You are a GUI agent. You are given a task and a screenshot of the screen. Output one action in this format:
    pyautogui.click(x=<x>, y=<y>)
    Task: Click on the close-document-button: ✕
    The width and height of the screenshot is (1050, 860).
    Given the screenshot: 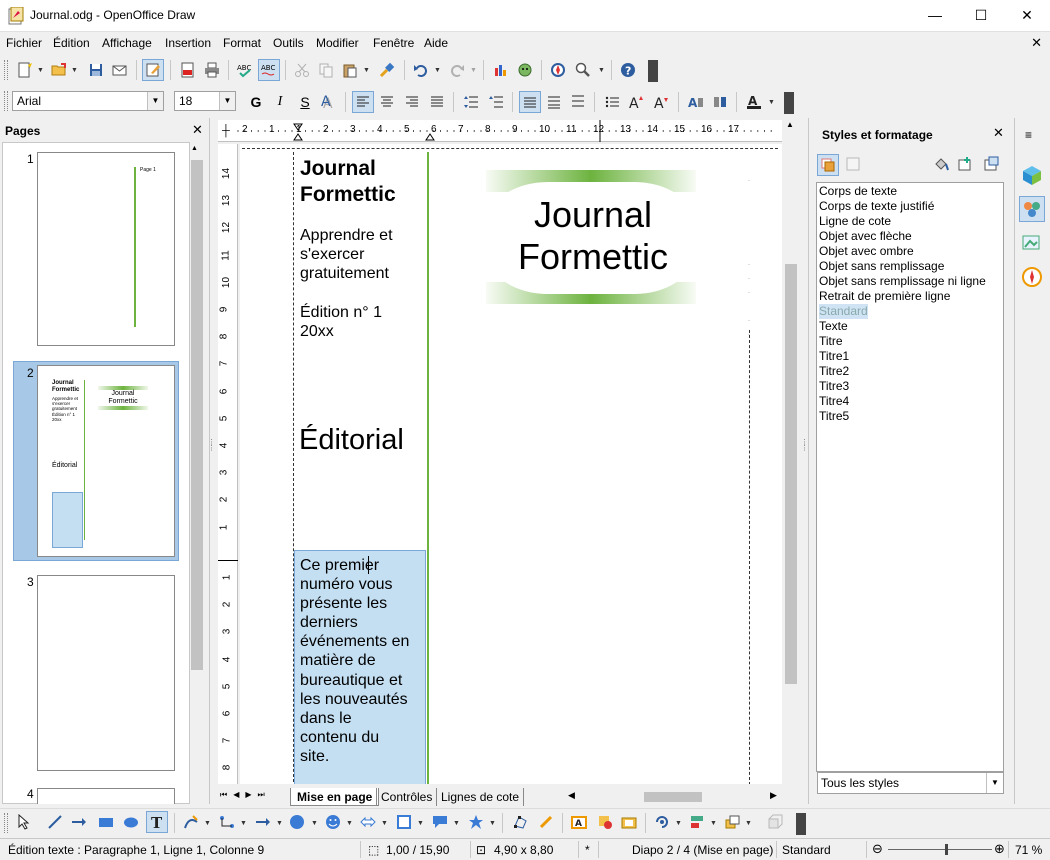 What is the action you would take?
    pyautogui.click(x=1036, y=43)
    